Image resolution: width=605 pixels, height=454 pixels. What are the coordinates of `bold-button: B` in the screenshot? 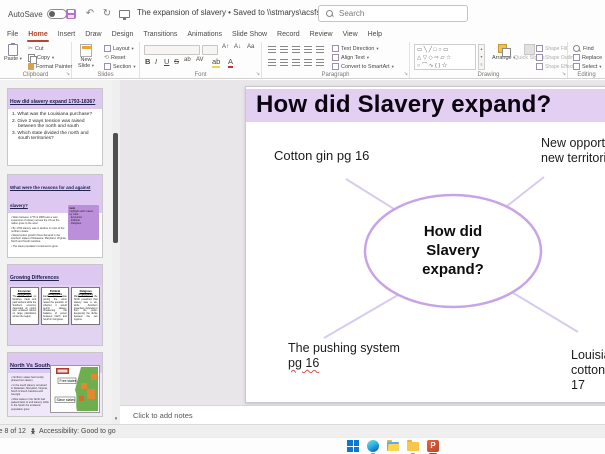 It's located at (147, 61).